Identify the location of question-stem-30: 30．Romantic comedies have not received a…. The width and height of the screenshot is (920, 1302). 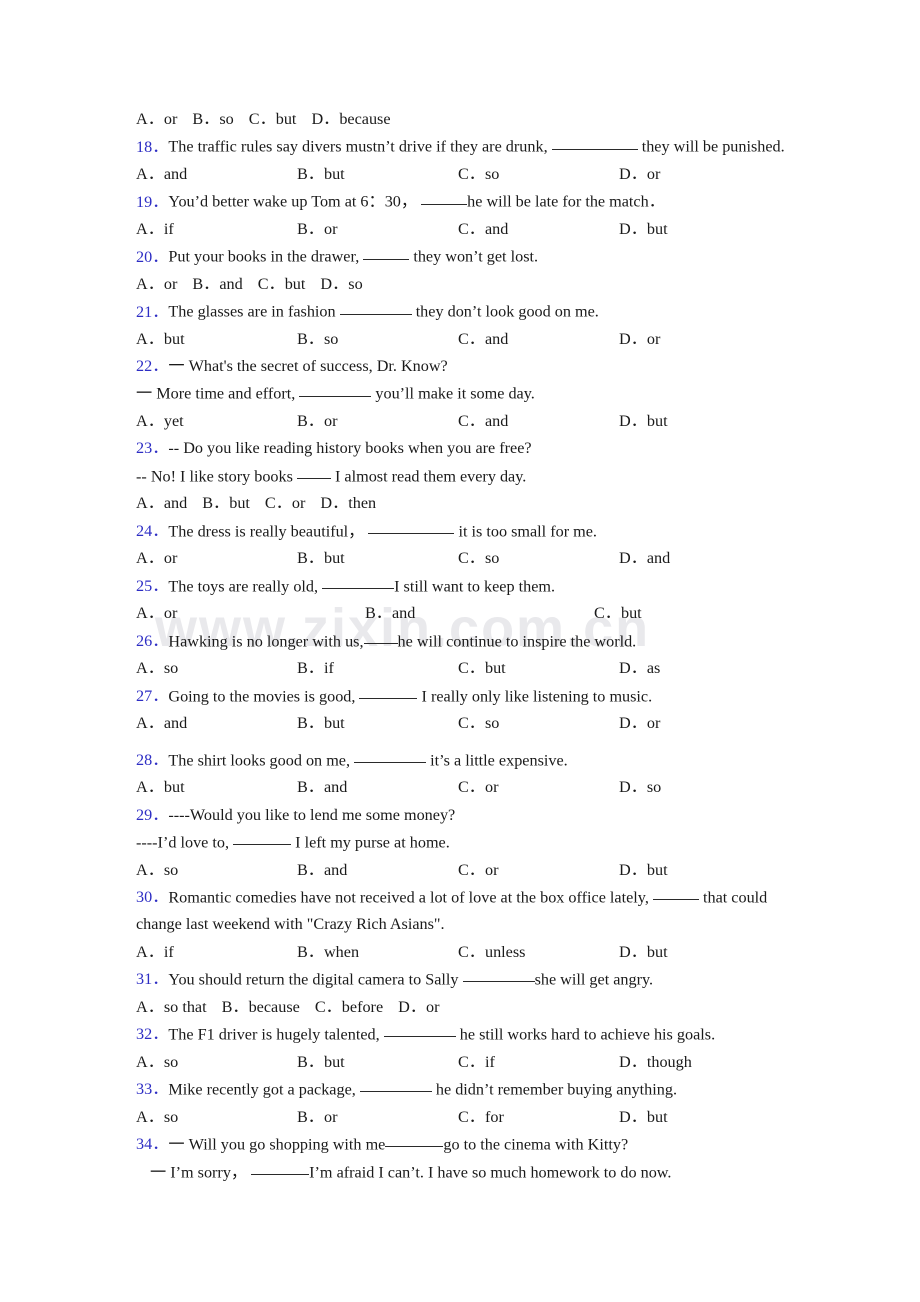
(467, 911).